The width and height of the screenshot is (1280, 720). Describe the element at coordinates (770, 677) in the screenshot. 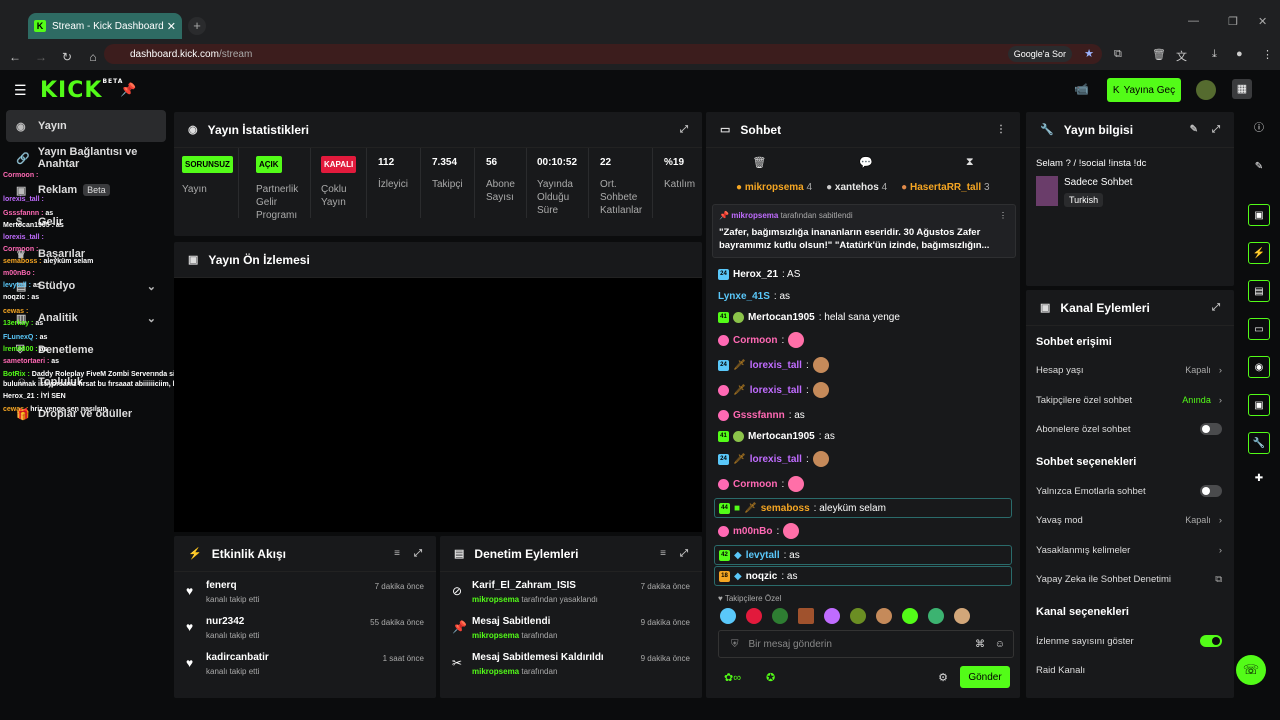

I see `kick-coin-icon: ✪` at that location.